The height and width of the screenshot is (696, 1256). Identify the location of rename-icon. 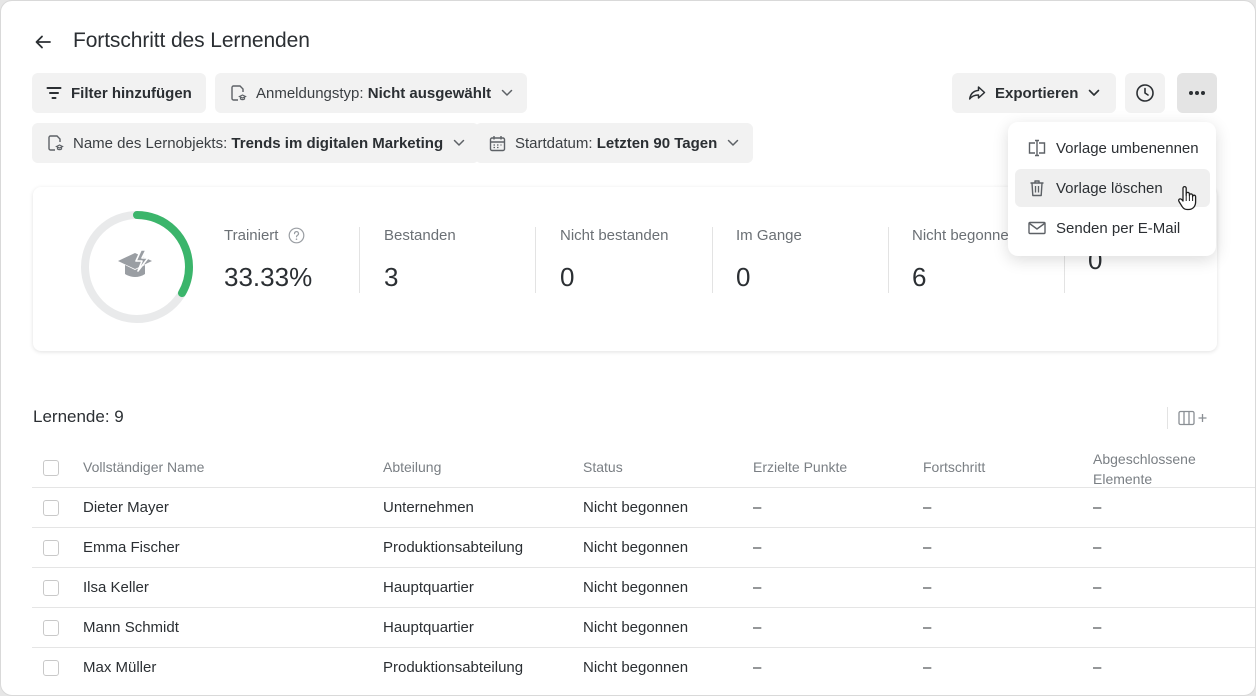
(1037, 148).